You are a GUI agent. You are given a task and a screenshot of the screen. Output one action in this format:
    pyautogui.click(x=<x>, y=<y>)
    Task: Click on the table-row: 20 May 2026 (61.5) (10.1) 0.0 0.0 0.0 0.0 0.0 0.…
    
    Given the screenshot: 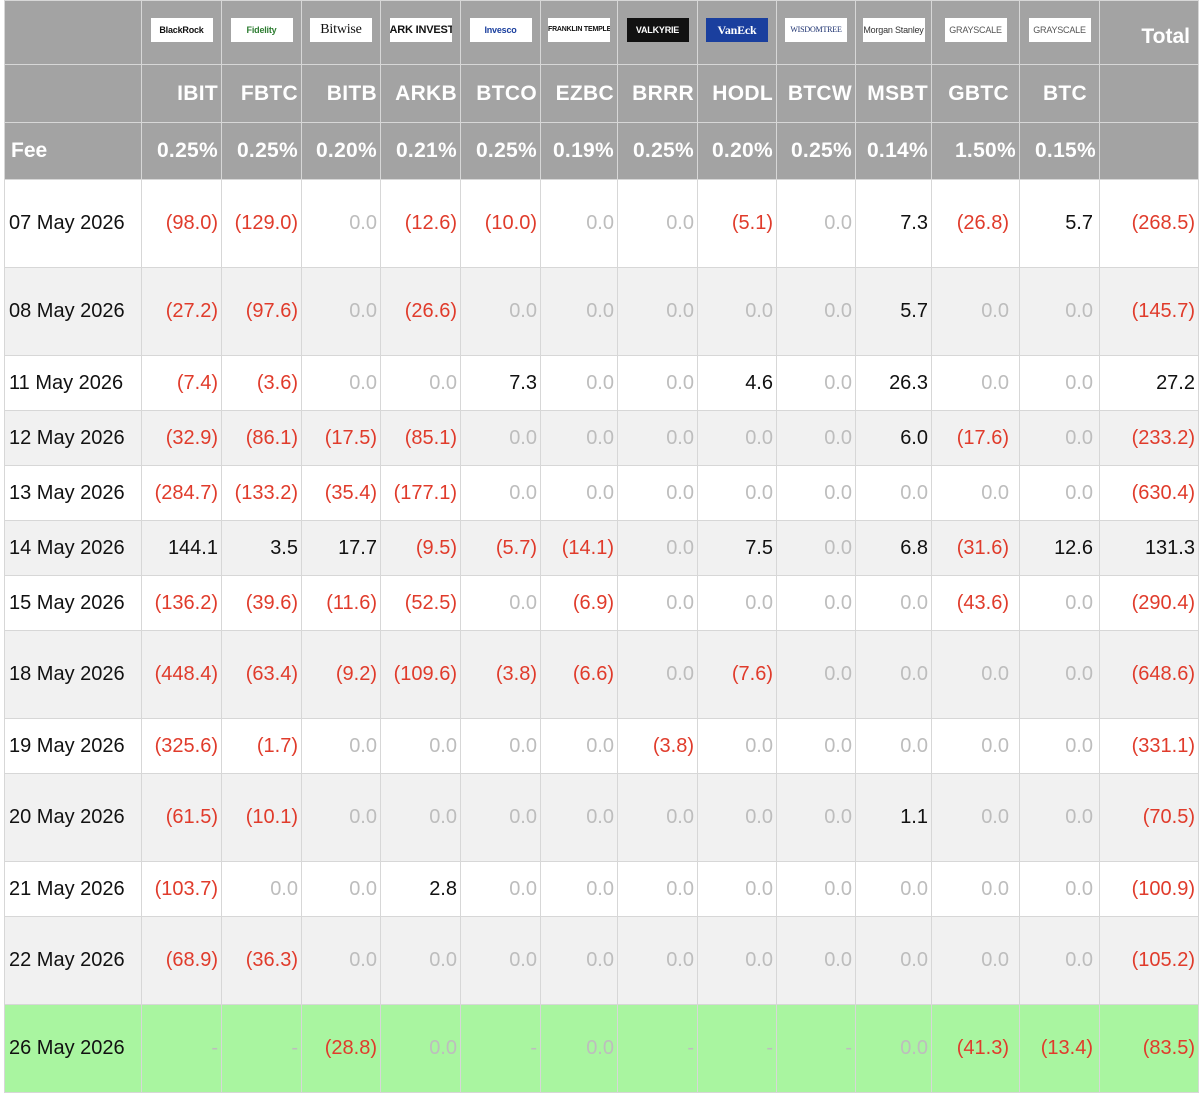 What is the action you would take?
    pyautogui.click(x=601, y=817)
    